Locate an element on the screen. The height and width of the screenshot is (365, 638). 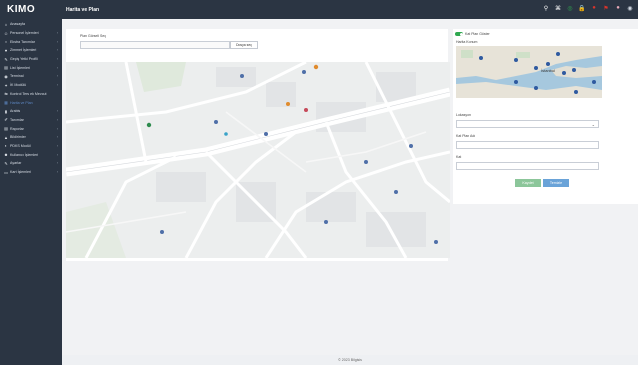
sidebar-item-label: Arabis is located at coordinates (15, 111).